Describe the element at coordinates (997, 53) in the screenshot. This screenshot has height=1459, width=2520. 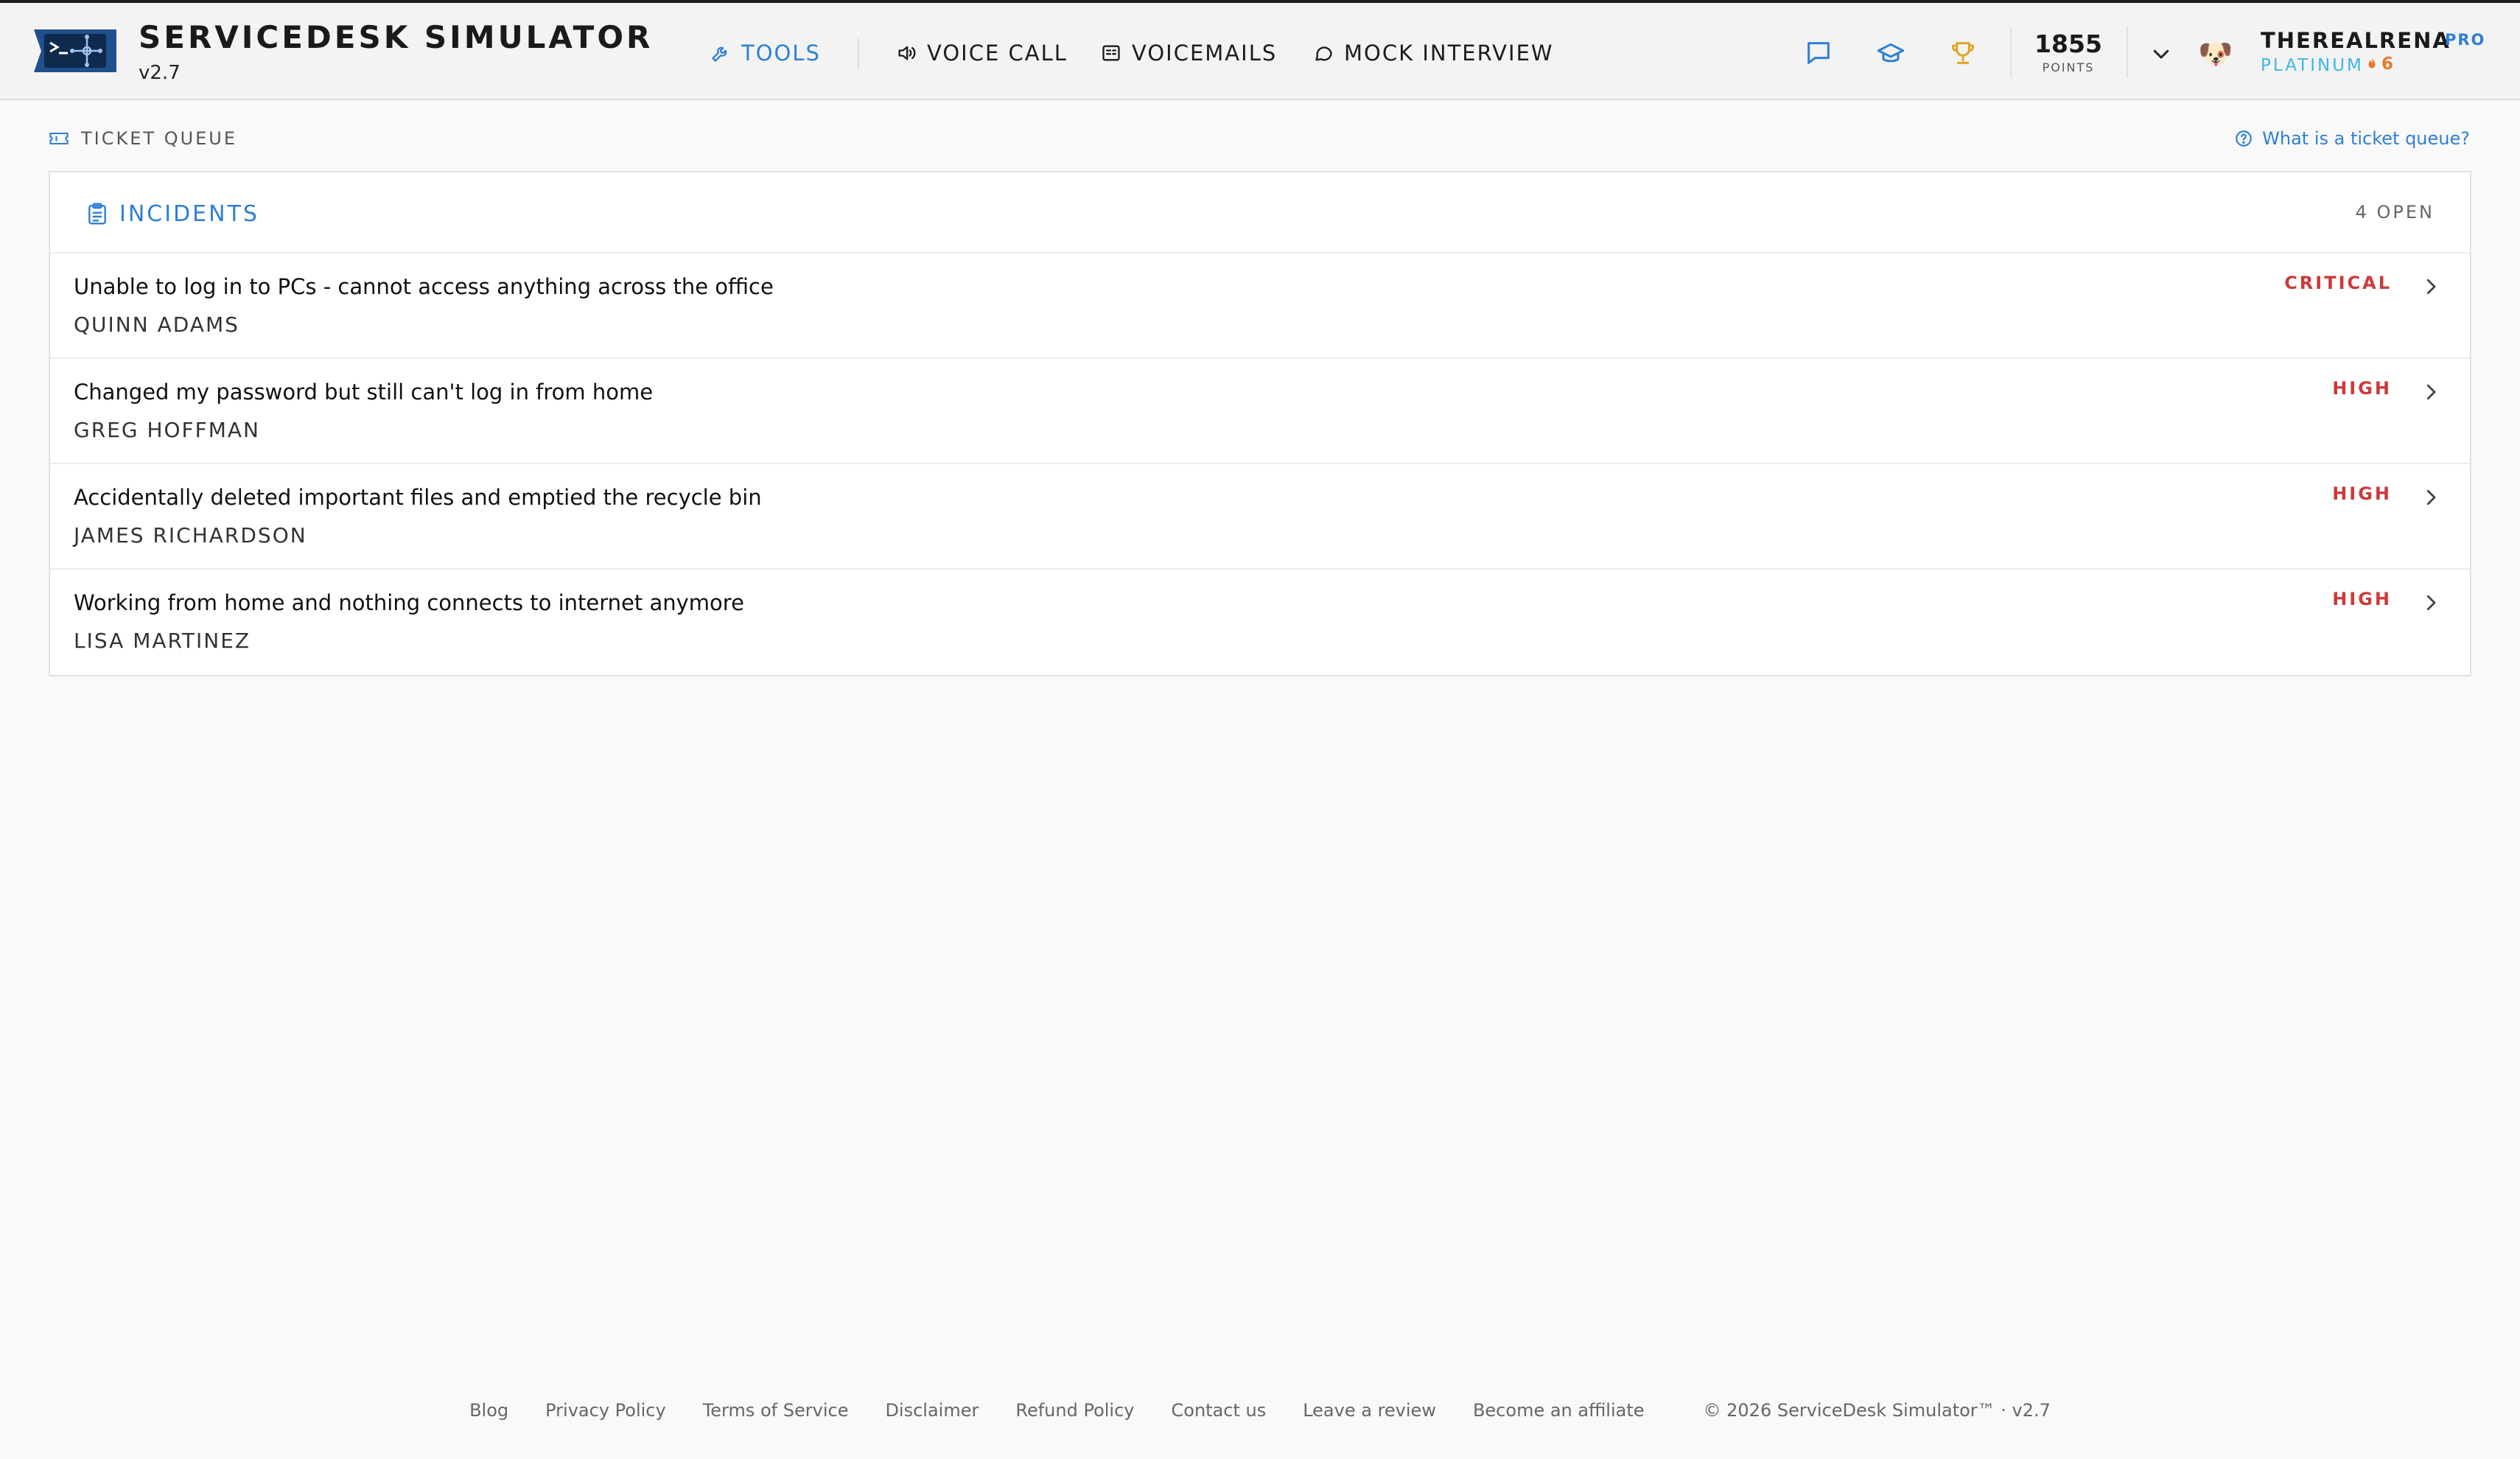
I see `nav-voice-call-label: VOICE CALL` at that location.